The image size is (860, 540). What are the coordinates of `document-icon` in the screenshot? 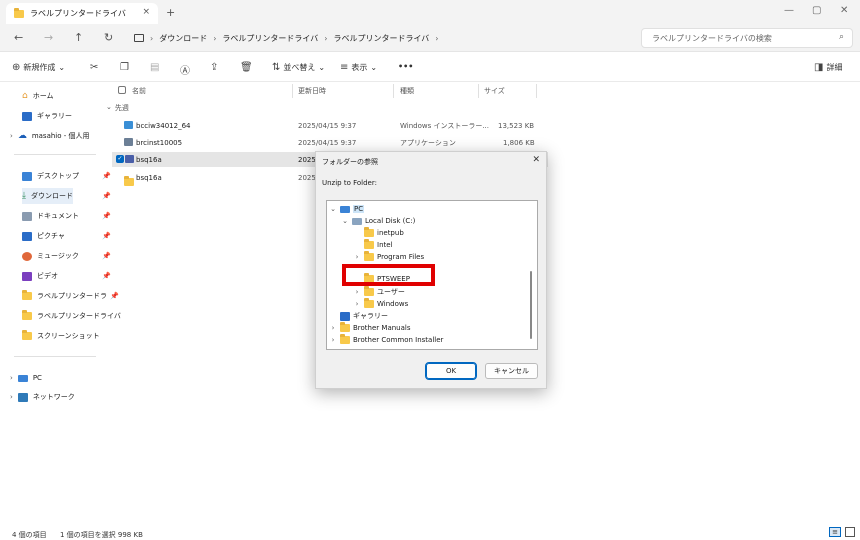 It's located at (27, 216).